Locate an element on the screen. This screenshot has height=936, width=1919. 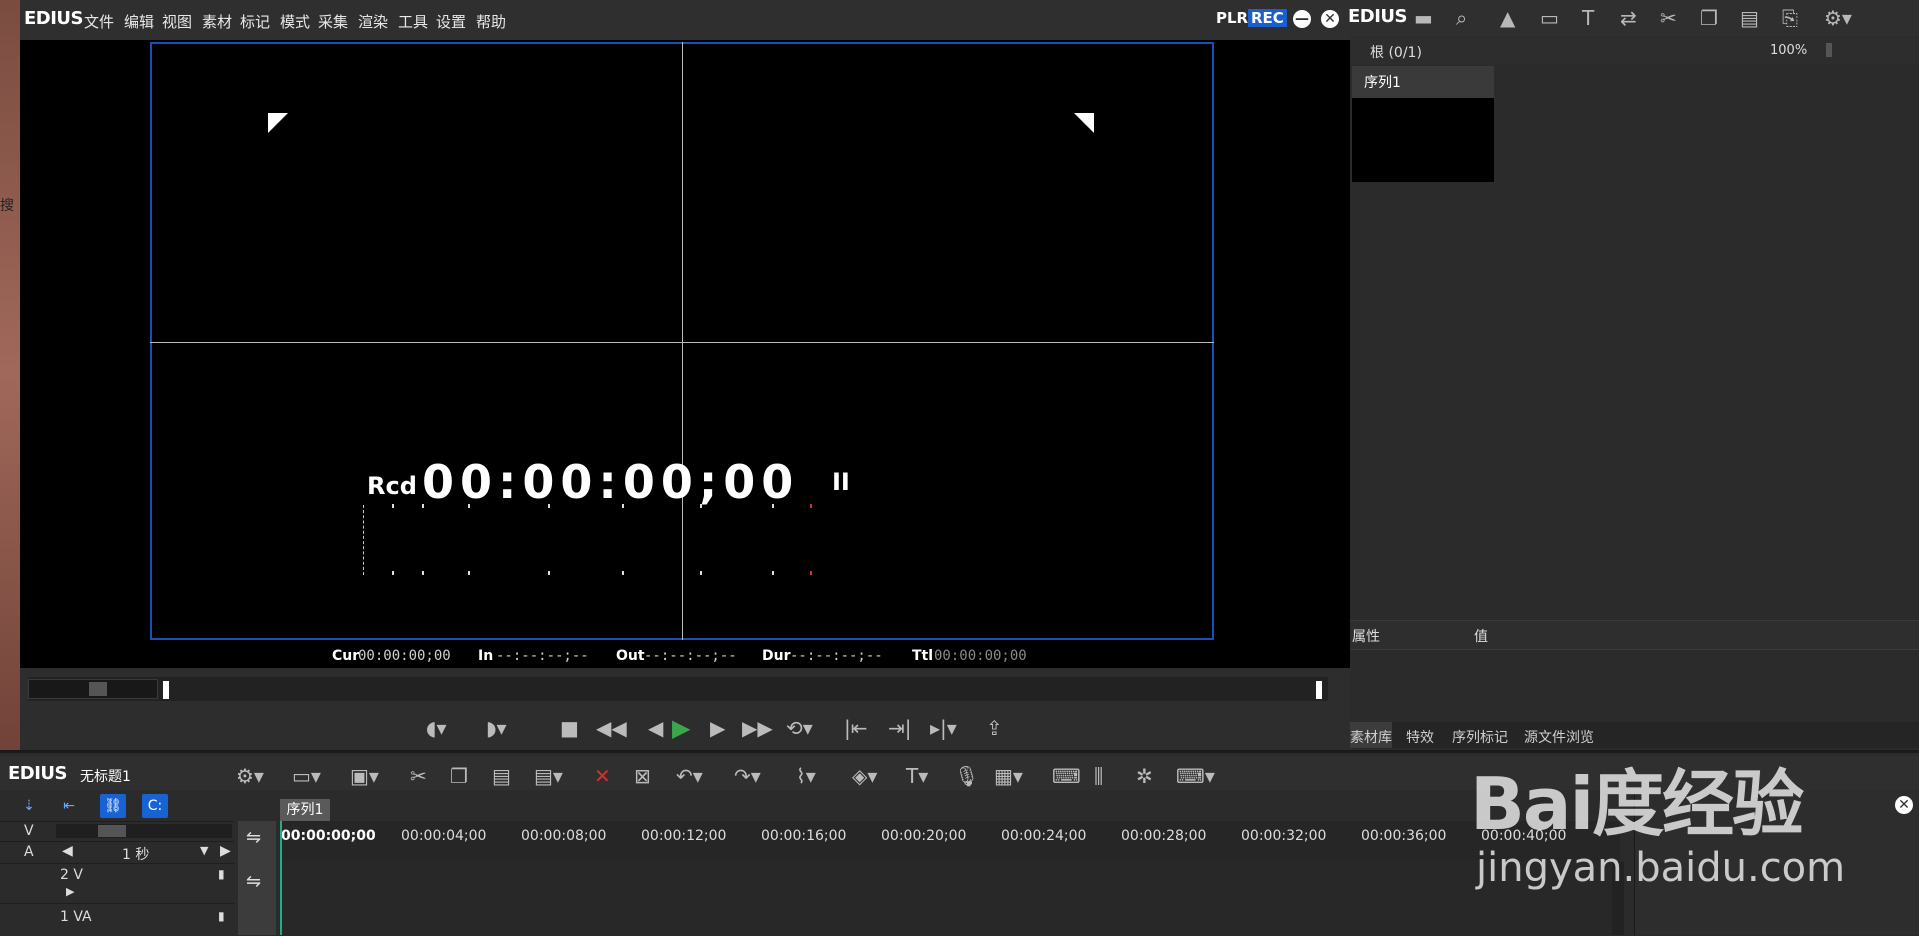
menu-file: 文件 is located at coordinates (99, 21).